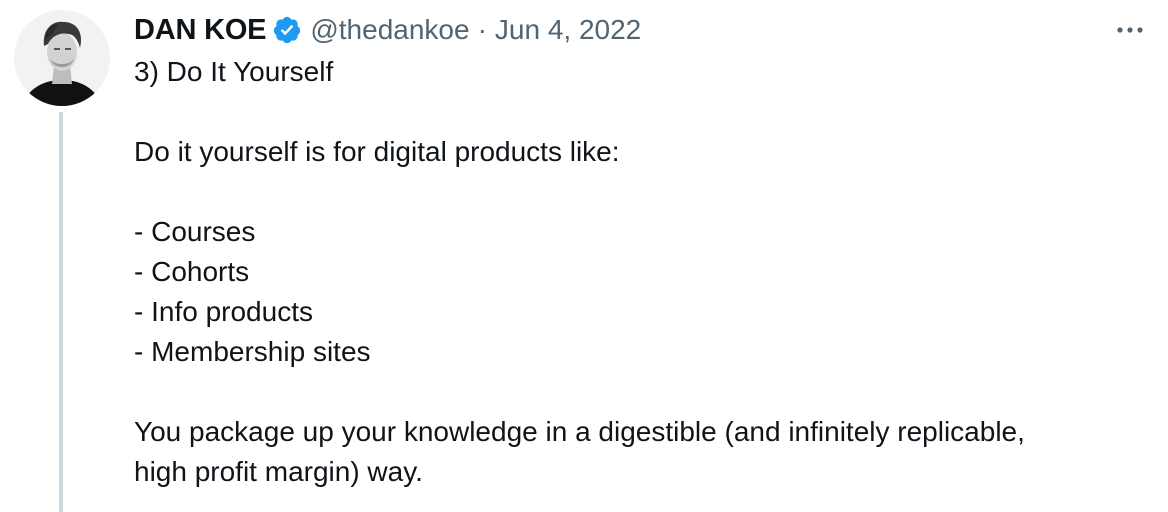 This screenshot has height=512, width=1168. I want to click on list-item: - Info products, so click(223, 311).